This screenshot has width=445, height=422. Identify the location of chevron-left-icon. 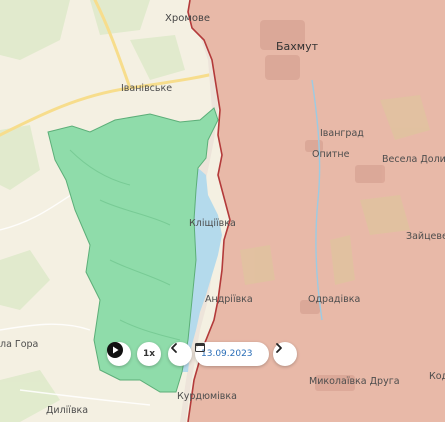
(174, 348).